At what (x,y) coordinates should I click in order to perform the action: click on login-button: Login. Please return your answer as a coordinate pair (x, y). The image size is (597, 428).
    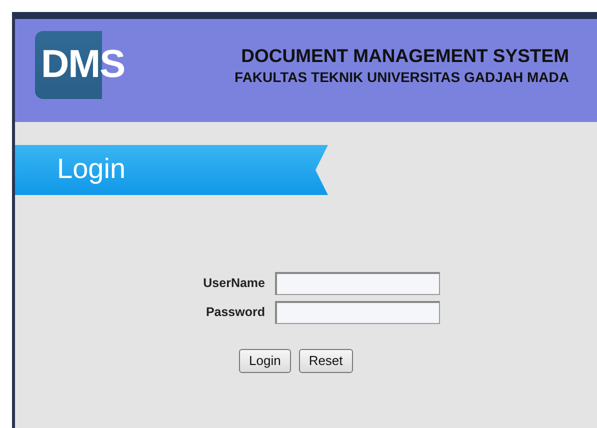
    Looking at the image, I should click on (265, 361).